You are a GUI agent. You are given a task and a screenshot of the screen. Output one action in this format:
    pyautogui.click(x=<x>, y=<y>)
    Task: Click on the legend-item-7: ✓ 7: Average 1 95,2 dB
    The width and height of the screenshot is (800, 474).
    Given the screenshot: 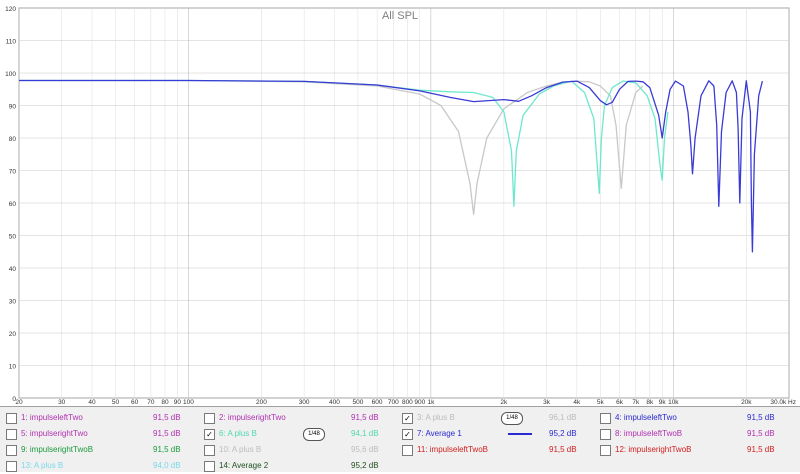 What is the action you would take?
    pyautogui.click(x=499, y=434)
    